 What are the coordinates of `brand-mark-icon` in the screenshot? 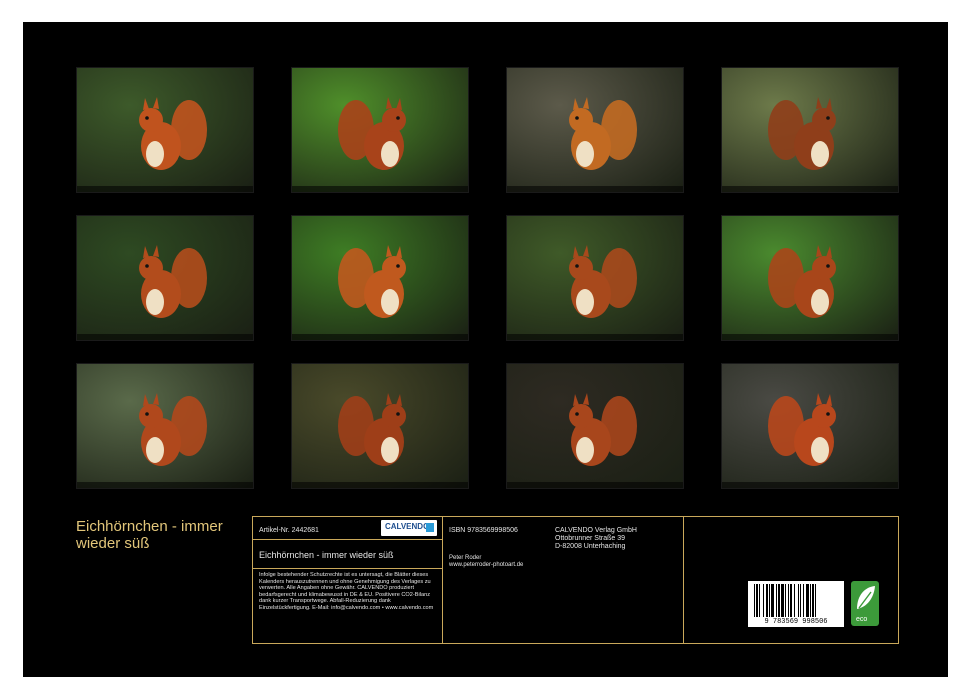 It's located at (430, 527).